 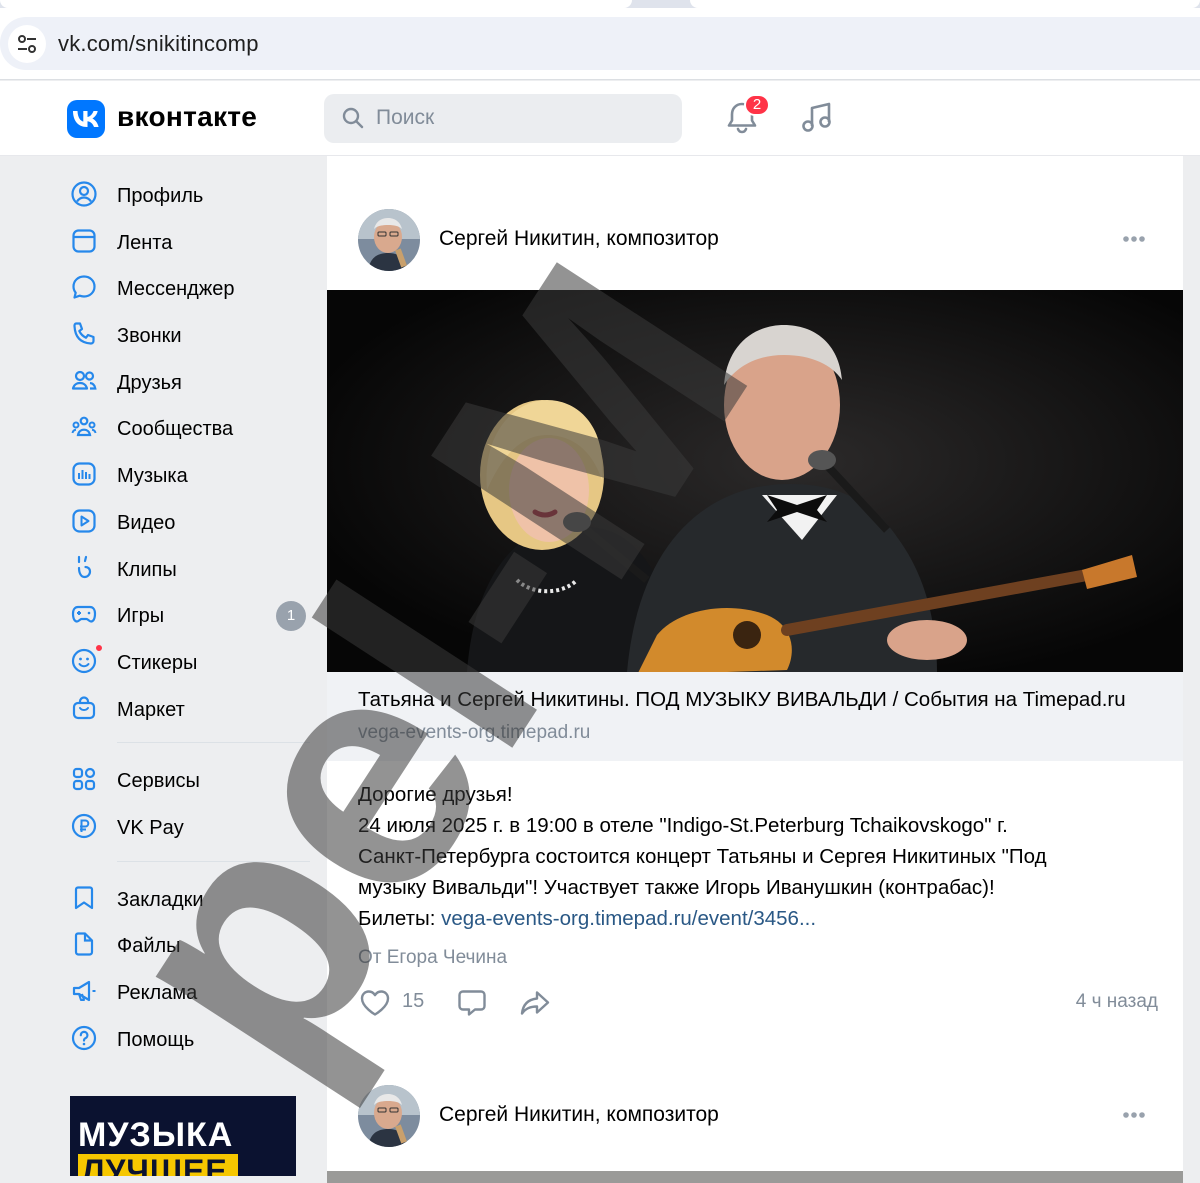 I want to click on url-text: vk.com/snikitincomp, so click(x=158, y=44).